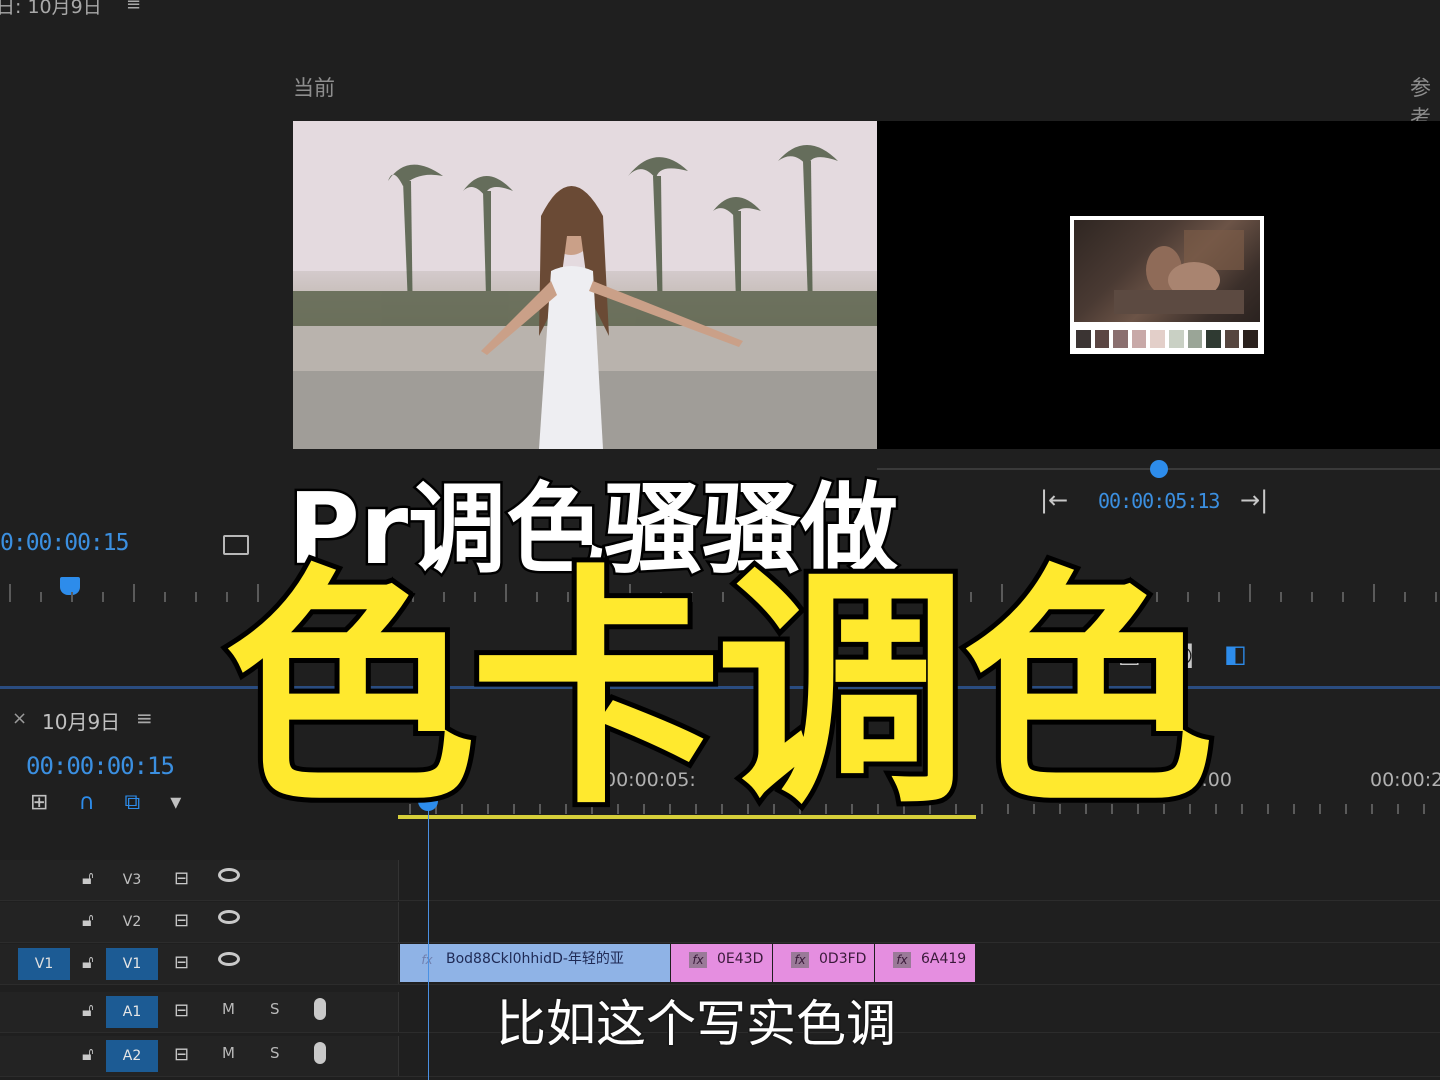 This screenshot has width=1440, height=1080. What do you see at coordinates (81, 720) in the screenshot?
I see `sequence-tab: 10月9日` at bounding box center [81, 720].